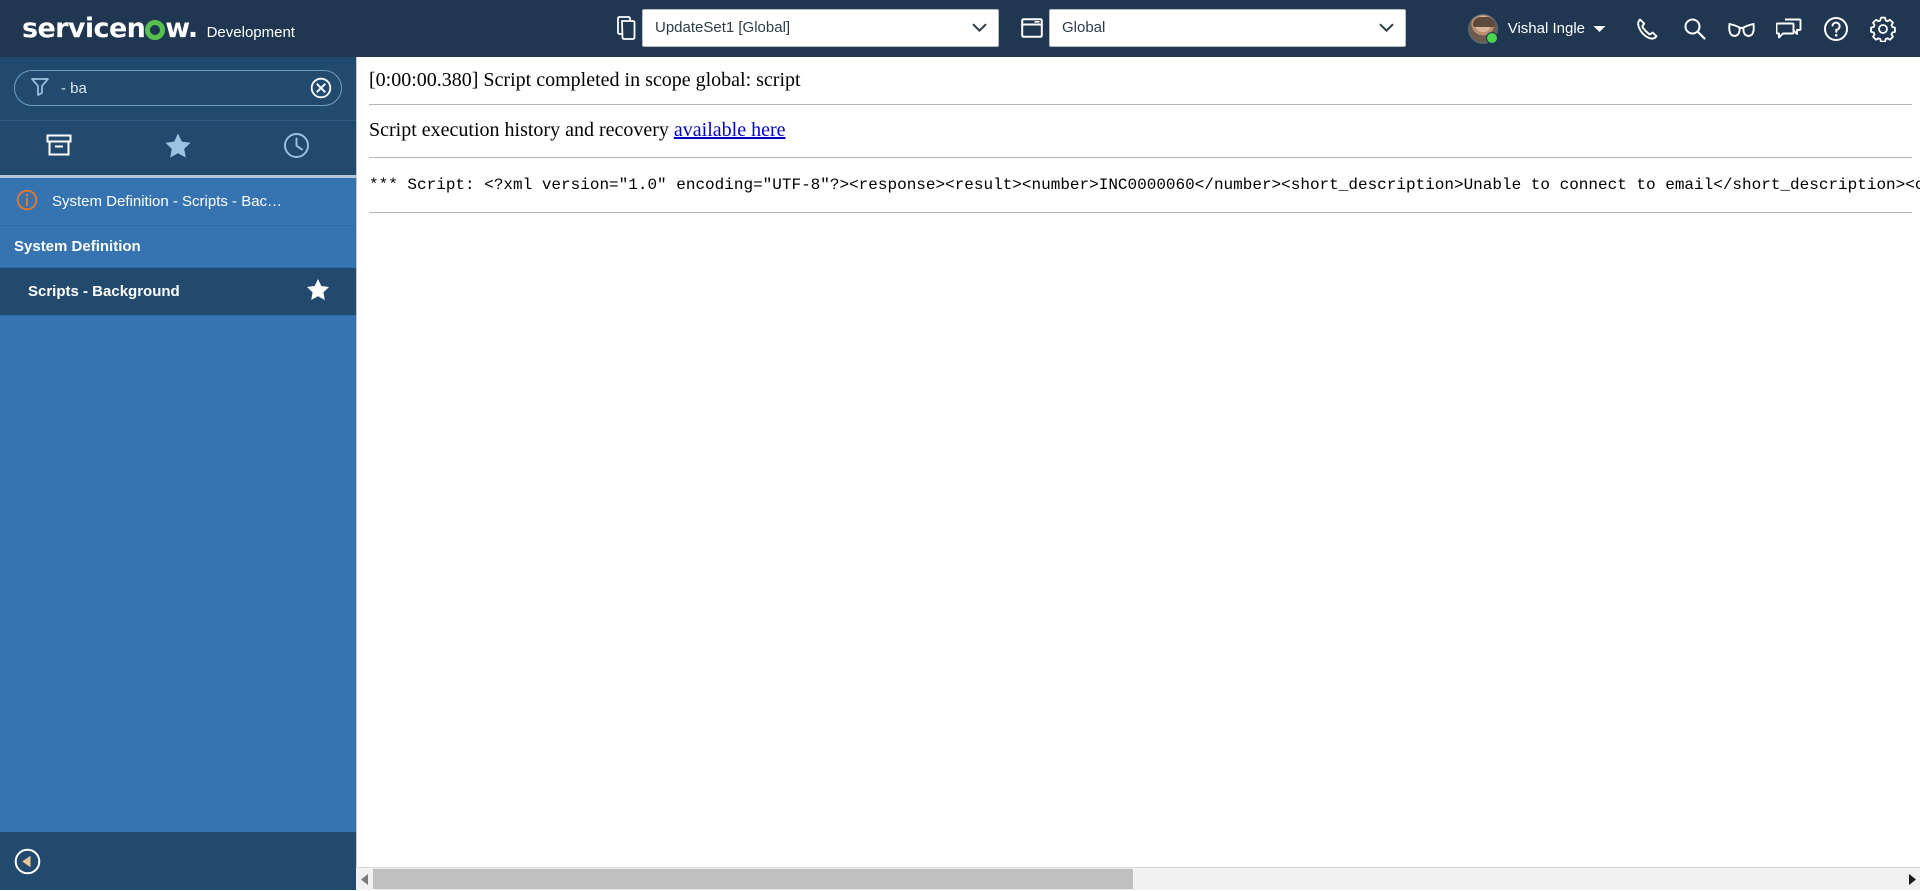 The image size is (1920, 891). Describe the element at coordinates (40, 88) in the screenshot. I see `funnel-icon` at that location.